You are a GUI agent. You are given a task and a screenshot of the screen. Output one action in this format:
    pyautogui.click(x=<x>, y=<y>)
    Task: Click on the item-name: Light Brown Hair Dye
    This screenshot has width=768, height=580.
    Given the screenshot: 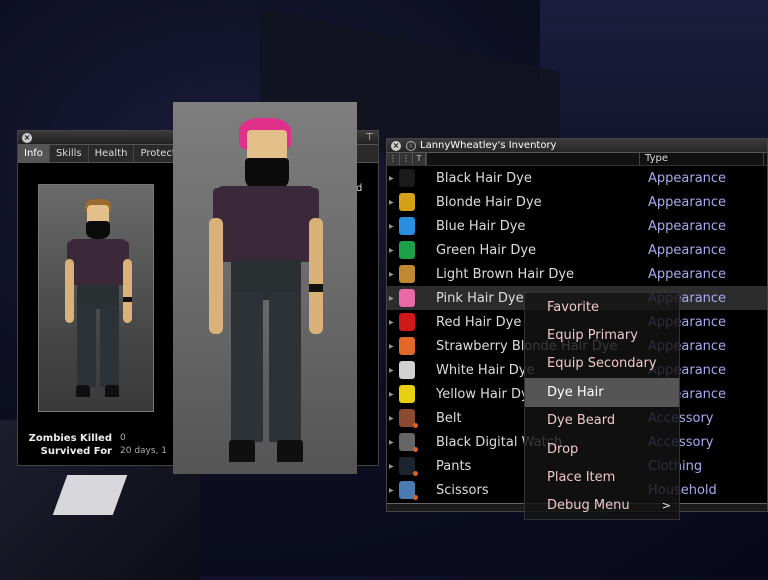 What is the action you would take?
    pyautogui.click(x=505, y=274)
    